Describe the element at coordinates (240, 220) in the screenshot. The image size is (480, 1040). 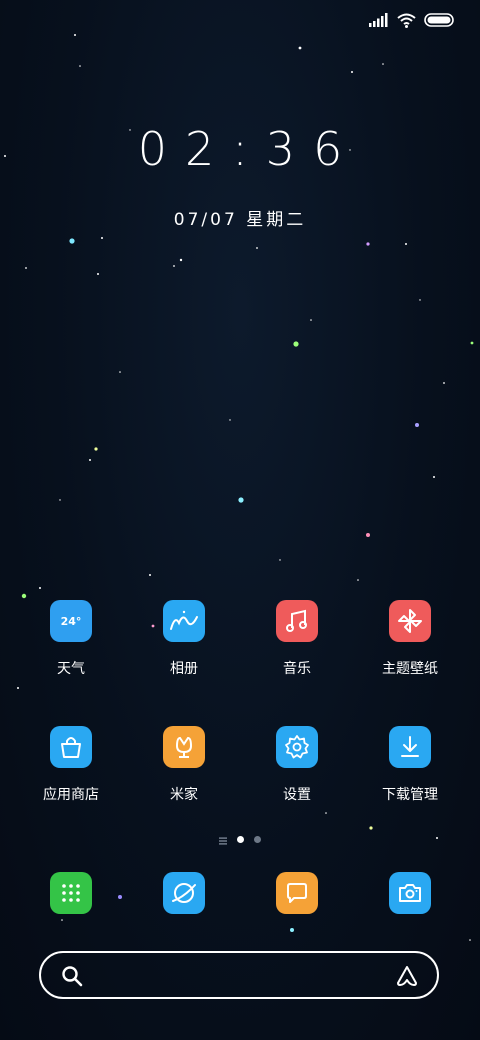
I see `clock-date: 07/07 星期二` at that location.